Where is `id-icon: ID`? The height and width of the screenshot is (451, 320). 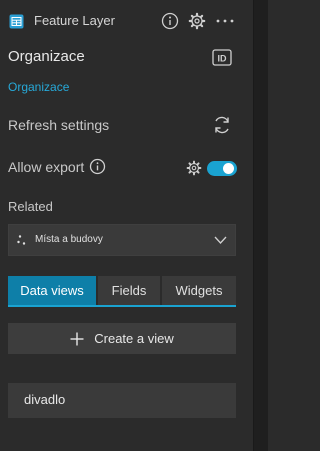 id-icon: ID is located at coordinates (222, 57).